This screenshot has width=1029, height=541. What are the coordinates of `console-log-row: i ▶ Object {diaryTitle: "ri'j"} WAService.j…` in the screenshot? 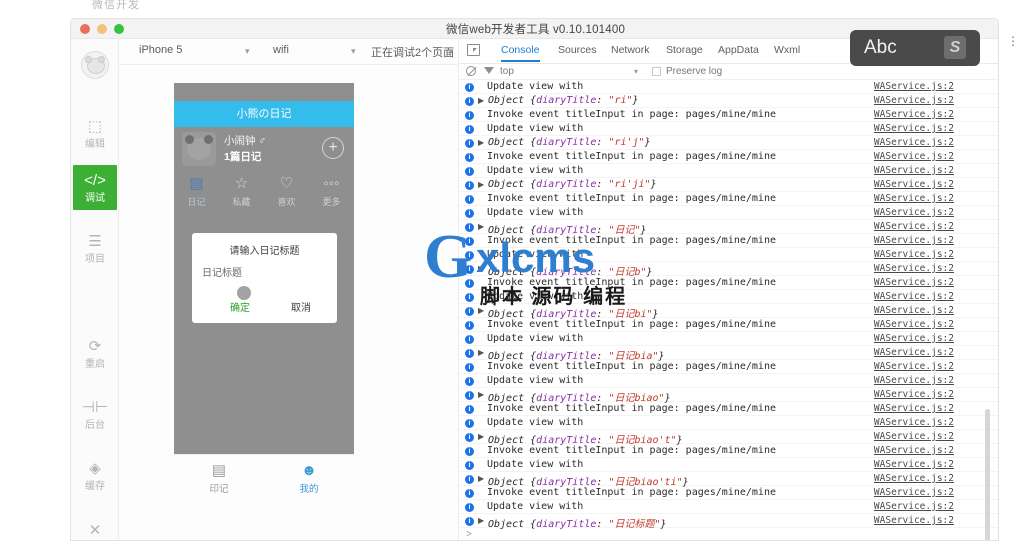 It's located at (728, 143).